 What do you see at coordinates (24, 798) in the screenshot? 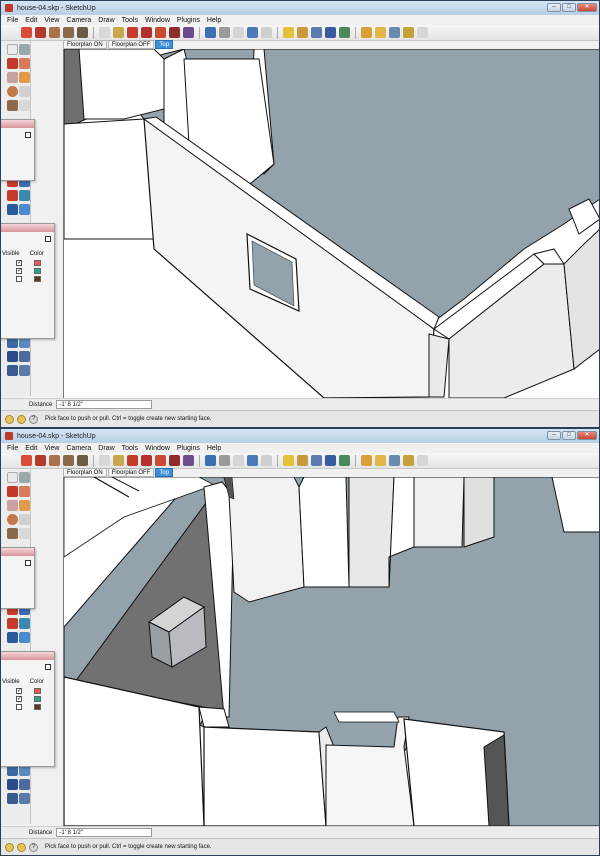
I see `look-tool-icon` at bounding box center [24, 798].